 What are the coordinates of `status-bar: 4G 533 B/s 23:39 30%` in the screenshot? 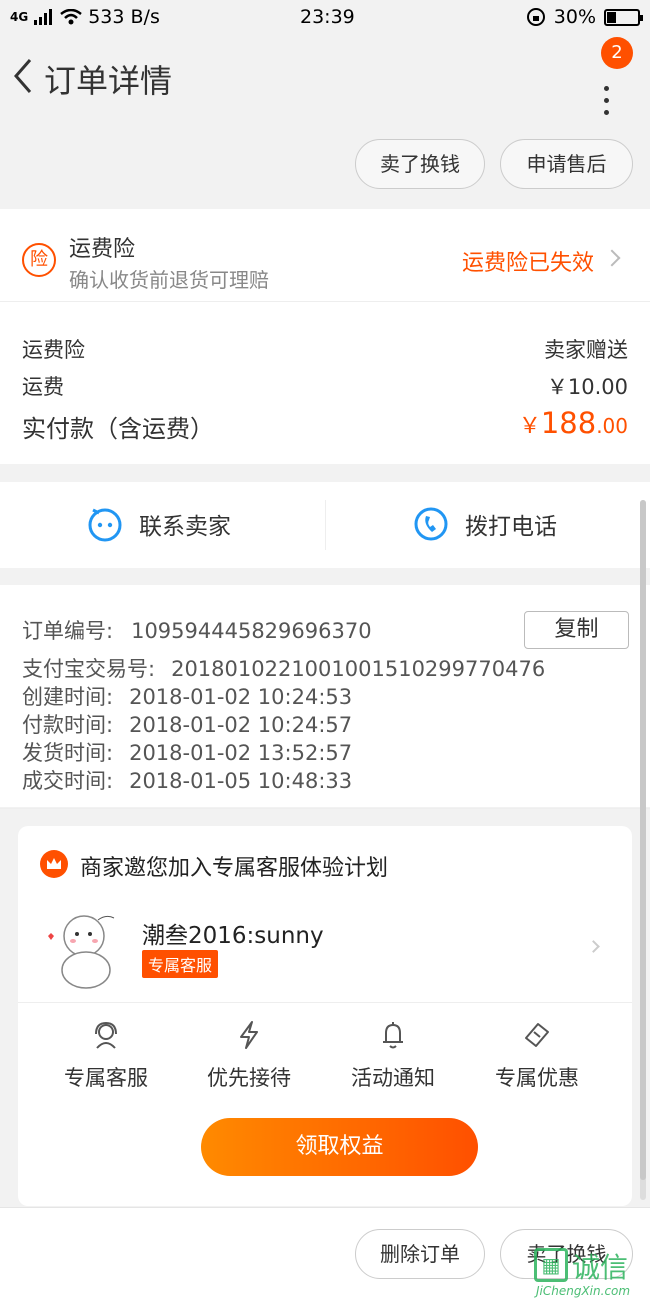 It's located at (325, 17).